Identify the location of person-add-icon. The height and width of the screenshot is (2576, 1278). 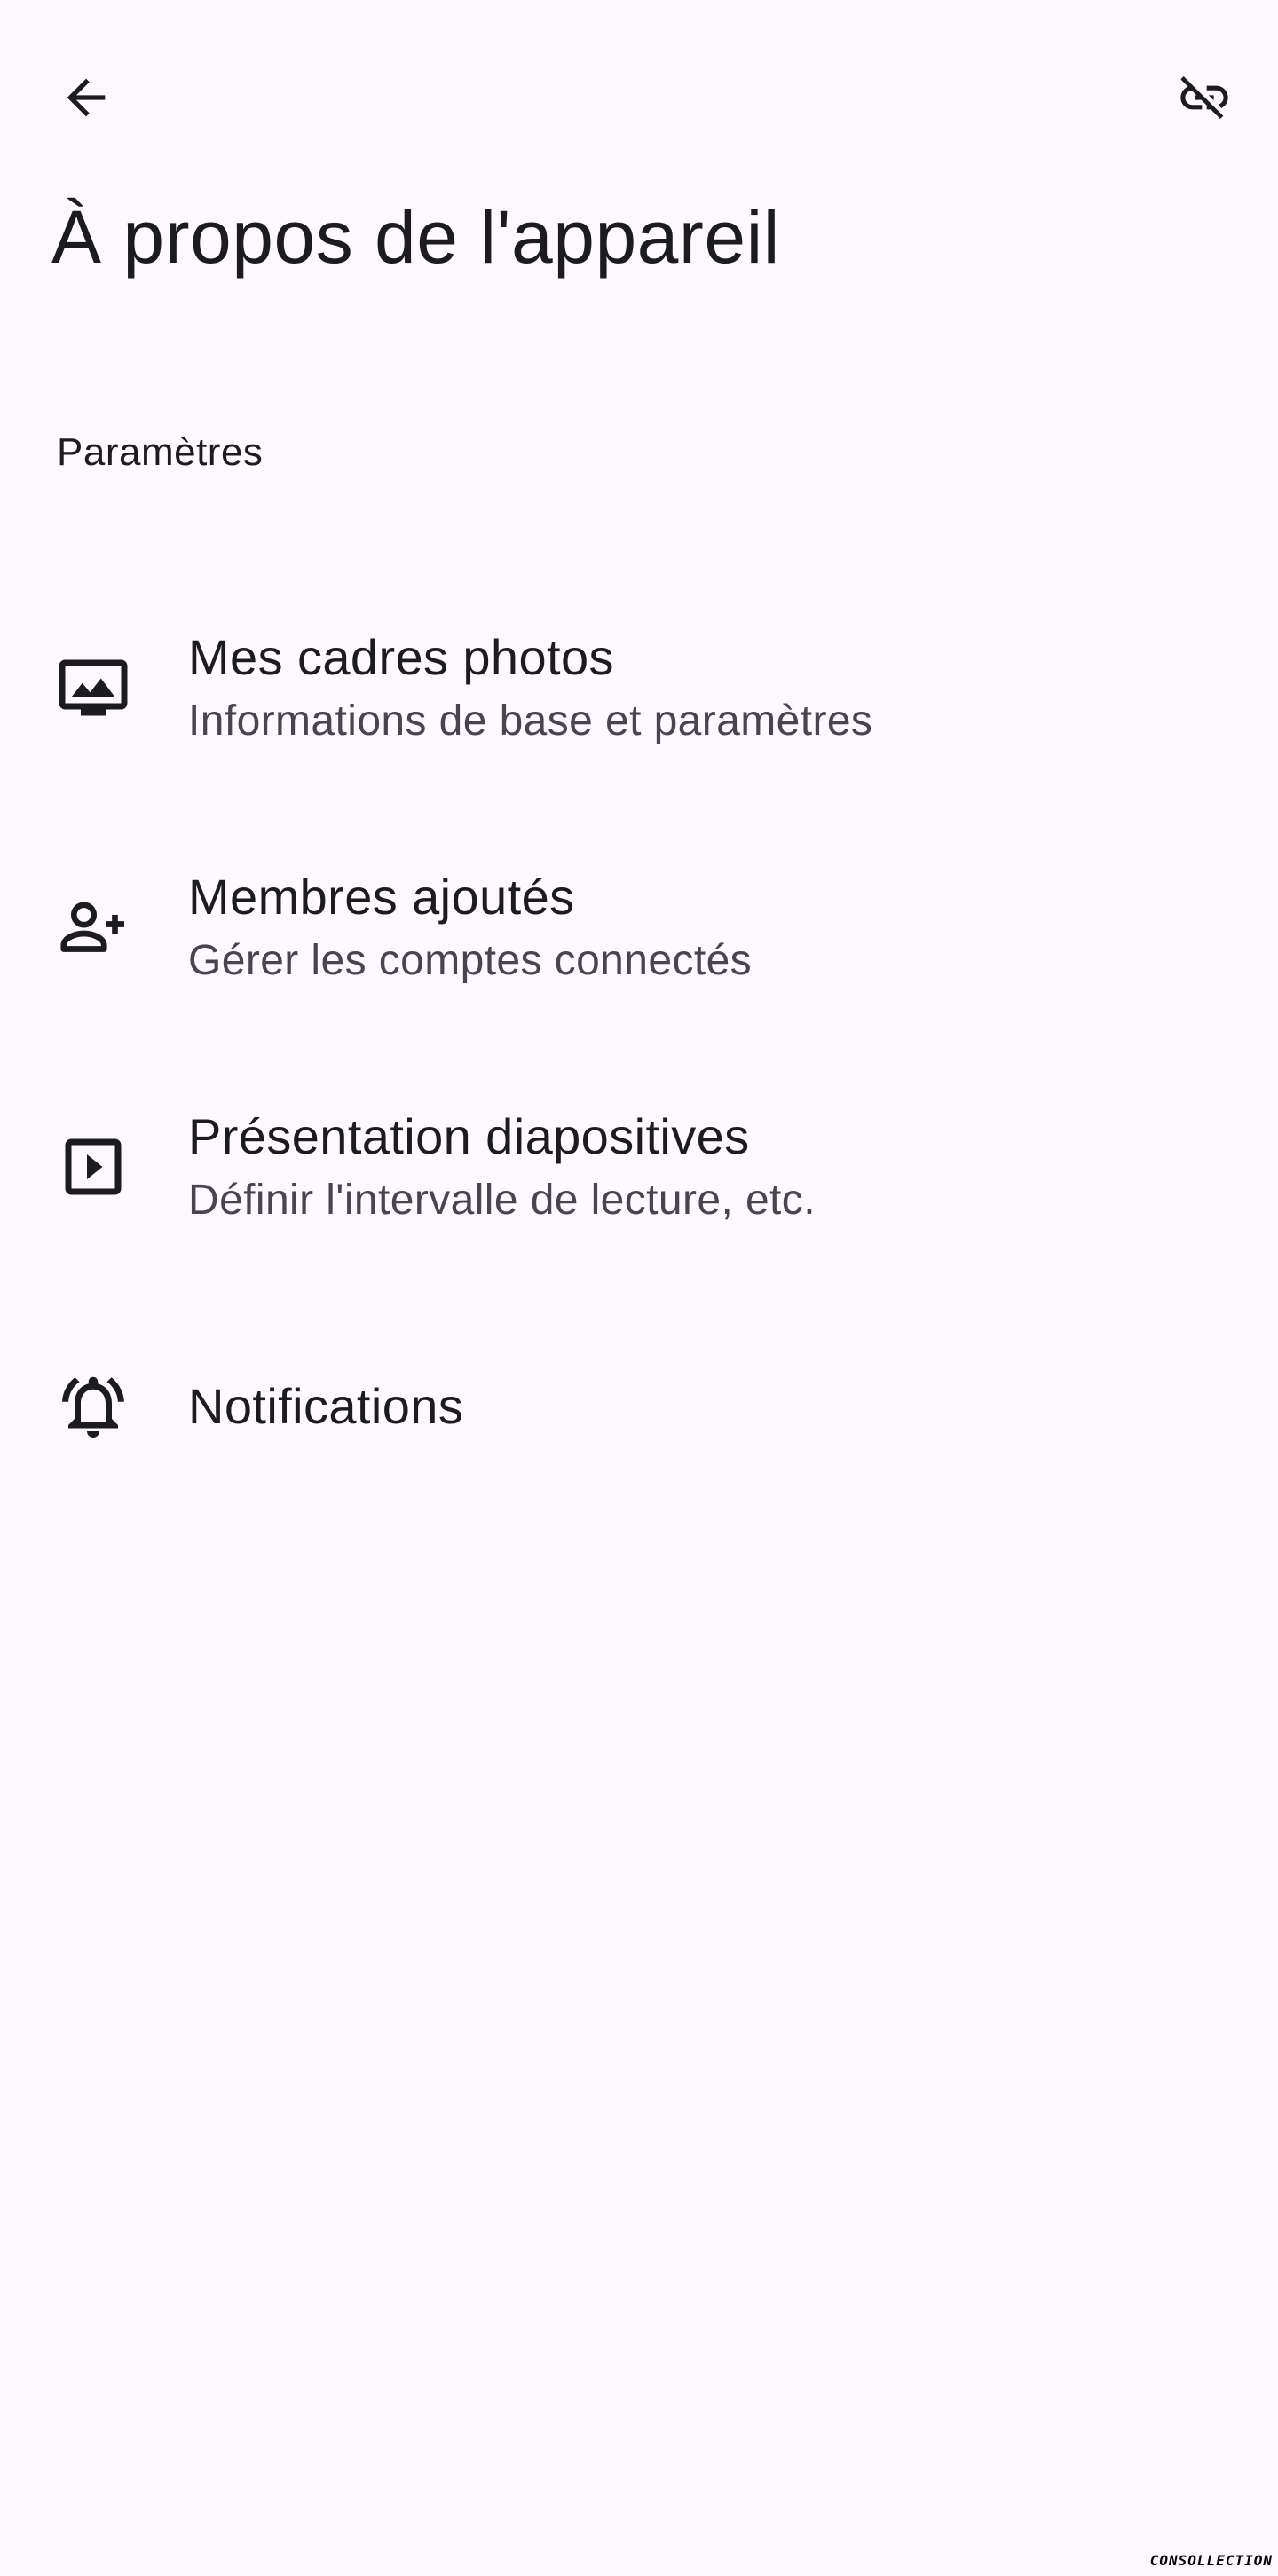
(93, 927).